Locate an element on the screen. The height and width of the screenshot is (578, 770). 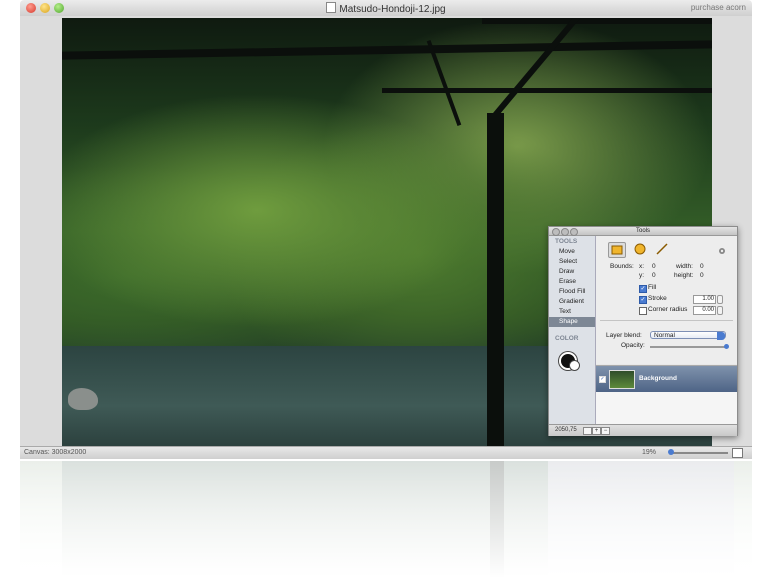
tool-item: Flood Fill is located at coordinates (572, 292).